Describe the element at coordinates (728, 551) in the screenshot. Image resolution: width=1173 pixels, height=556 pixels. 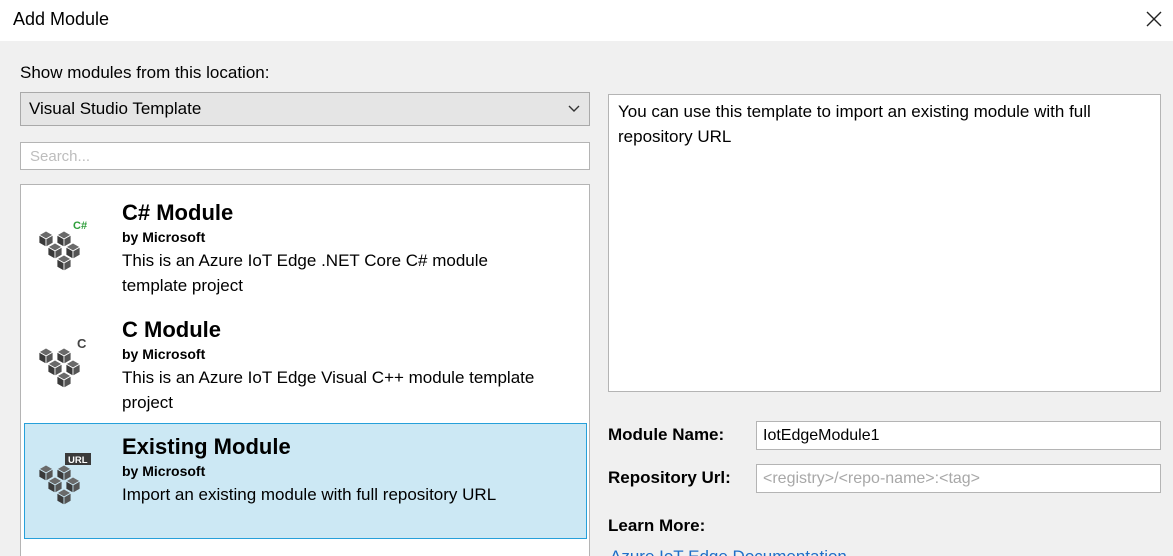
I see `documentation-link: Azure IoT Edge Documentation` at that location.